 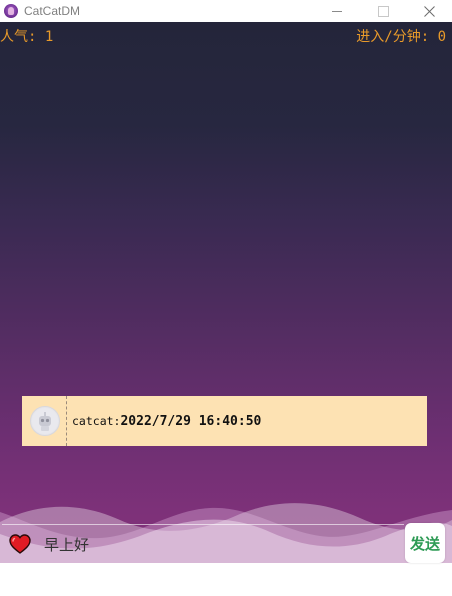 I want to click on message-input-bar, so click(x=203, y=543).